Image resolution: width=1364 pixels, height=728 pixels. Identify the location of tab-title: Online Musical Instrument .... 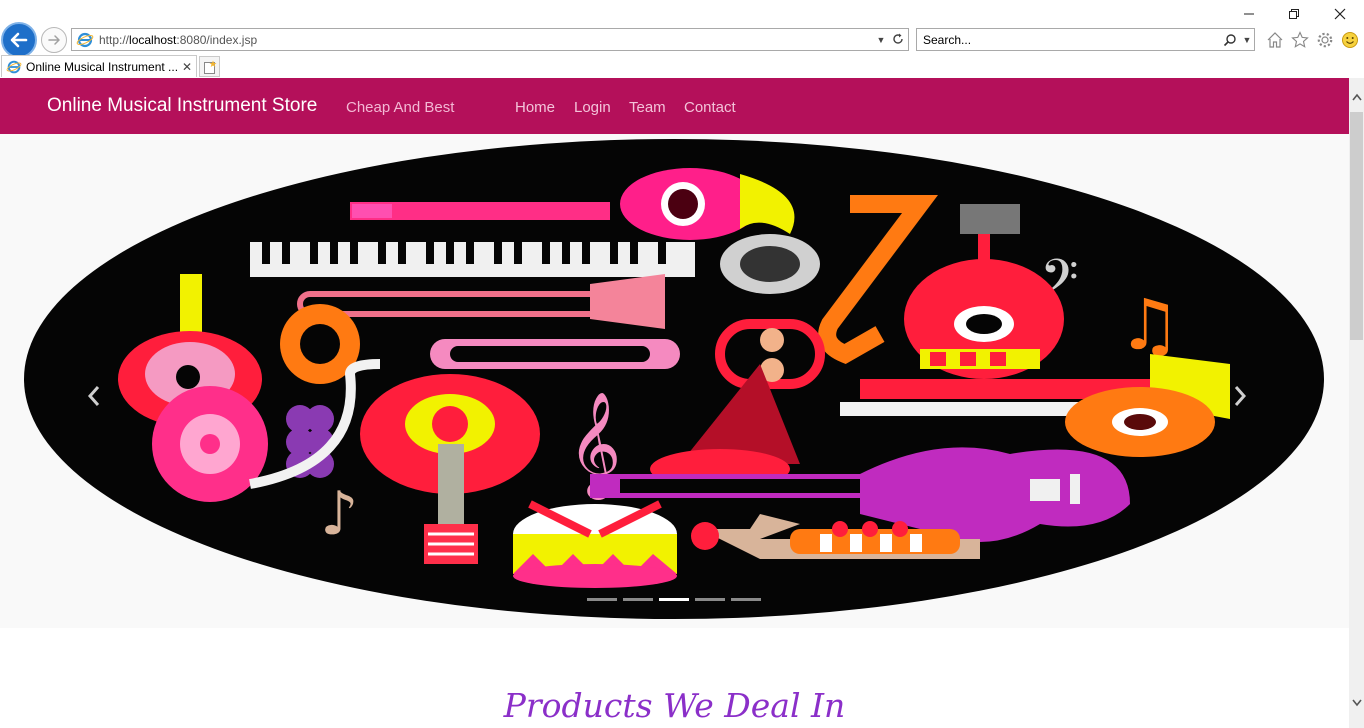
(102, 66).